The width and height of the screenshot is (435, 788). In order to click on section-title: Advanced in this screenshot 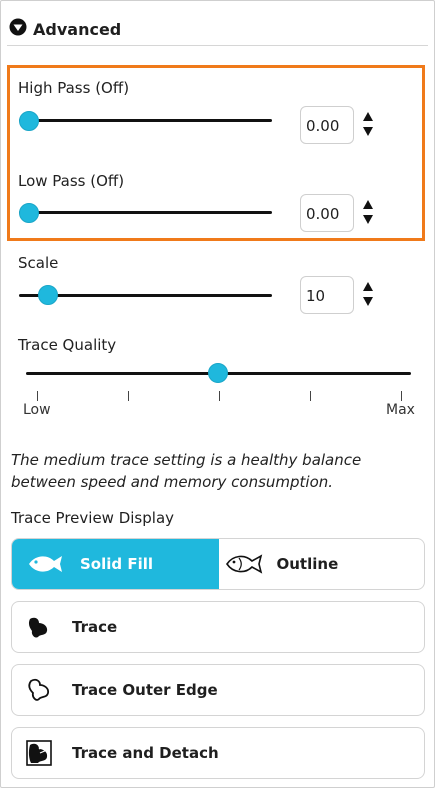, I will do `click(77, 29)`.